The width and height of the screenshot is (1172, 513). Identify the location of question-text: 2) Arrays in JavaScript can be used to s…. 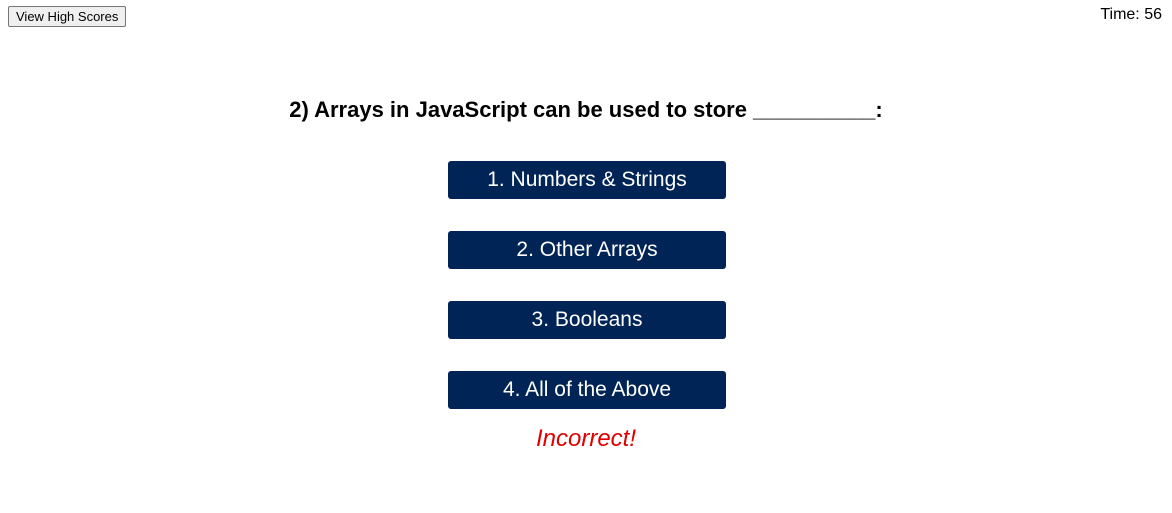
(586, 109).